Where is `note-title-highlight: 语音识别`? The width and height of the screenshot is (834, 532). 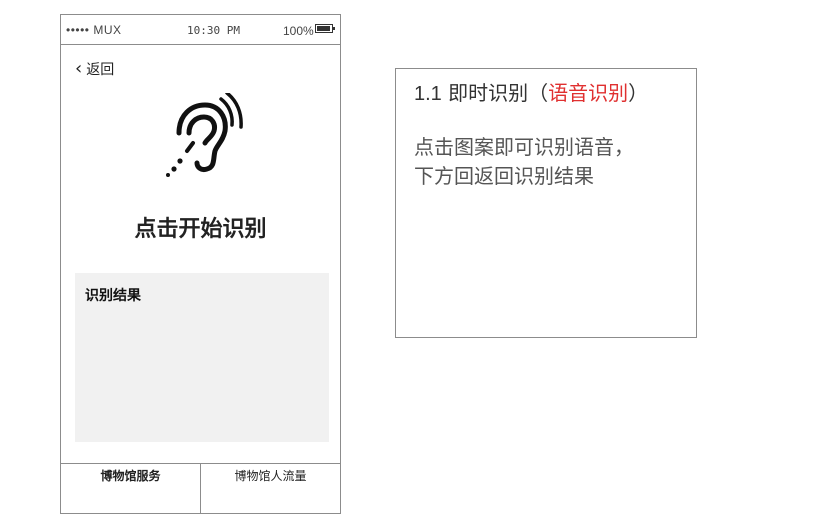 note-title-highlight: 语音识别 is located at coordinates (588, 93).